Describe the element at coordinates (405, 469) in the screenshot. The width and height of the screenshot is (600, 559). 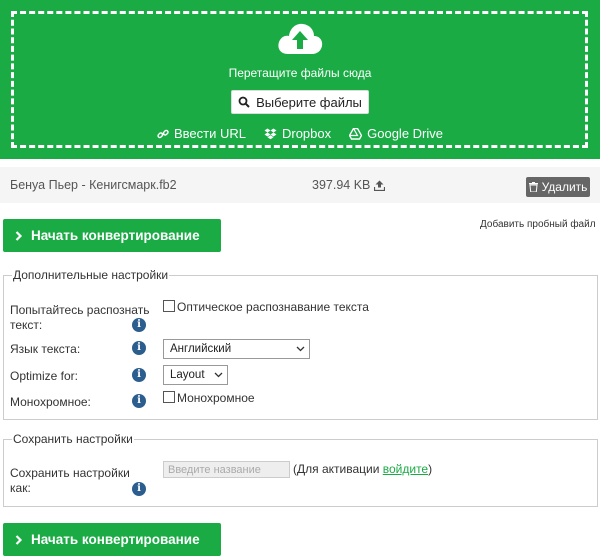
I see `login-link: войдите` at that location.